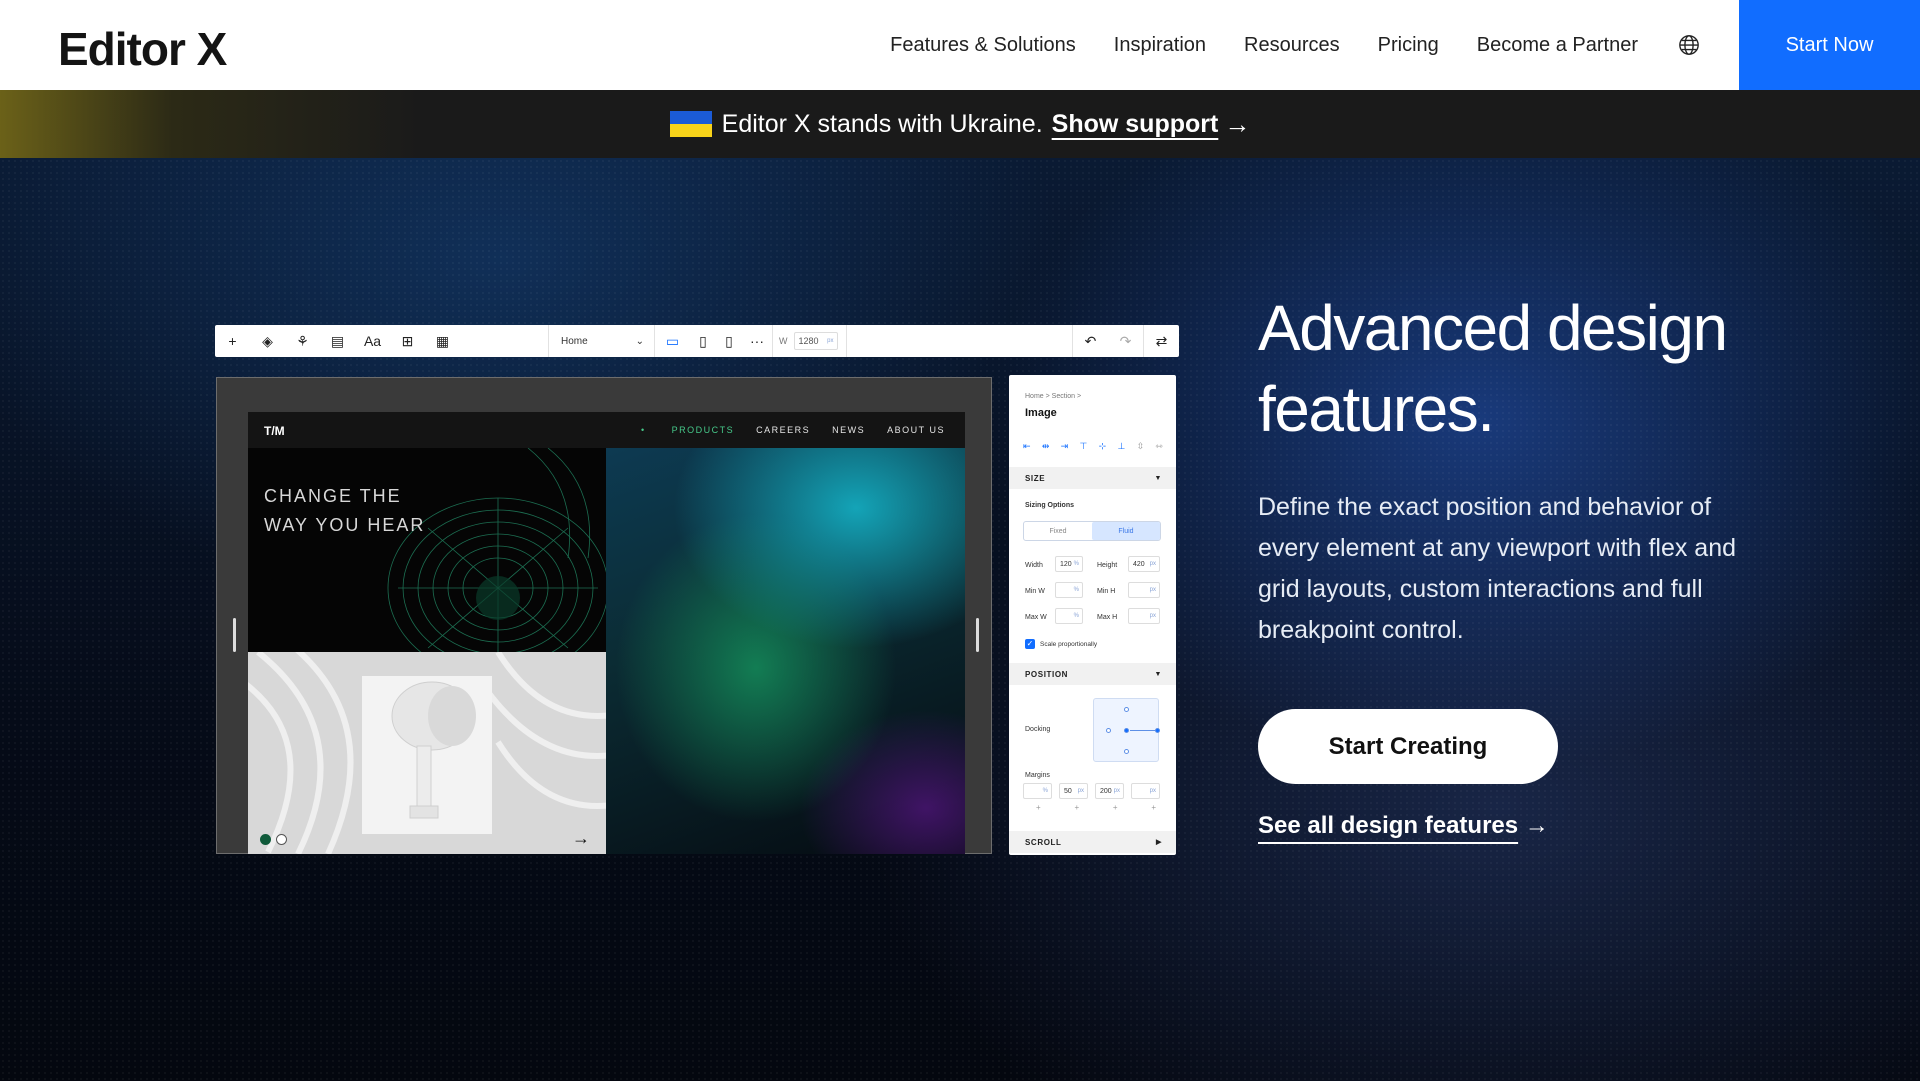 The width and height of the screenshot is (1920, 1081). I want to click on nav-link-pricing: Pricing, so click(1408, 45).